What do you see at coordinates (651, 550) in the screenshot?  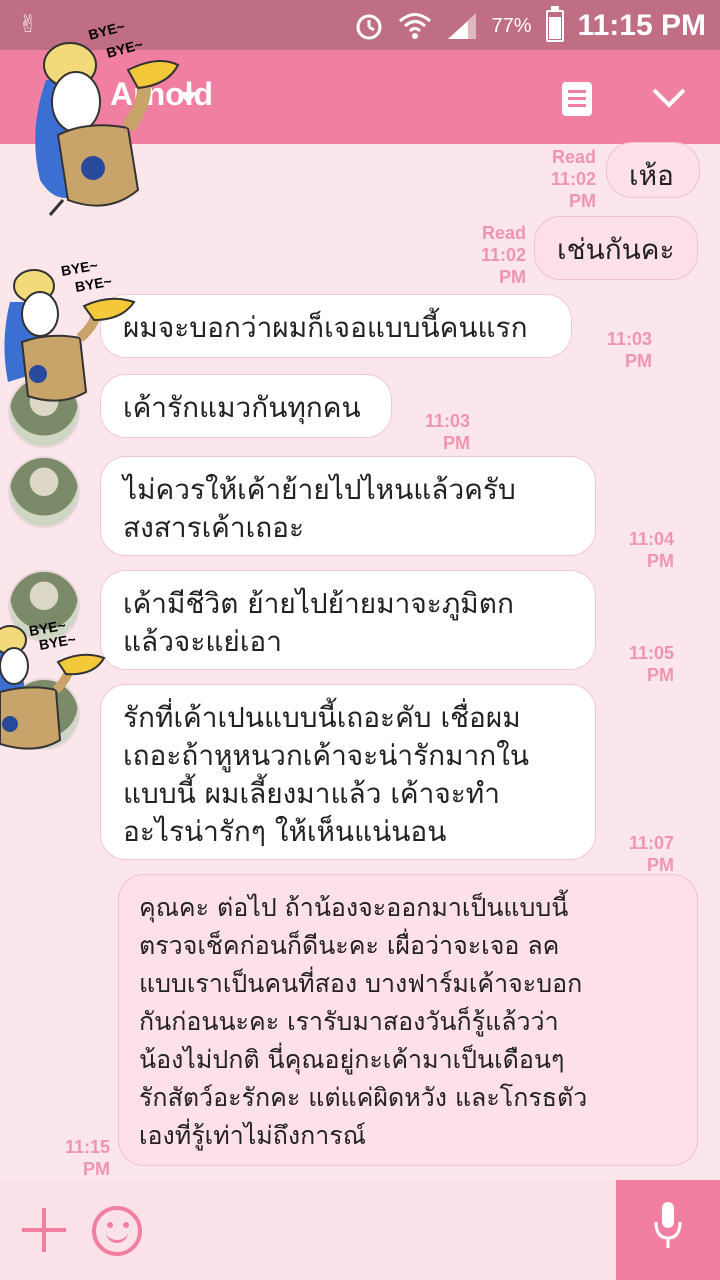 I see `message-time: 11:04 PM` at bounding box center [651, 550].